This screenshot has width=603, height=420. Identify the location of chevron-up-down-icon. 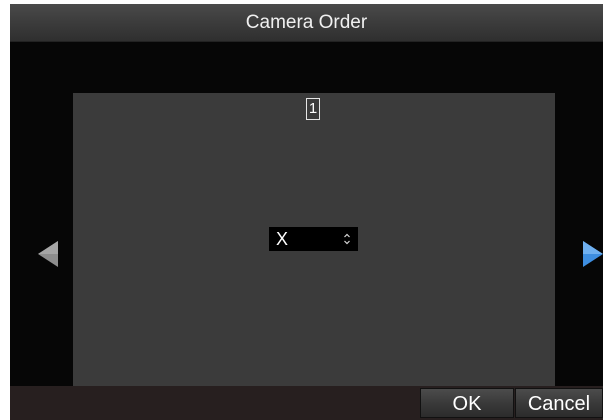
(347, 239).